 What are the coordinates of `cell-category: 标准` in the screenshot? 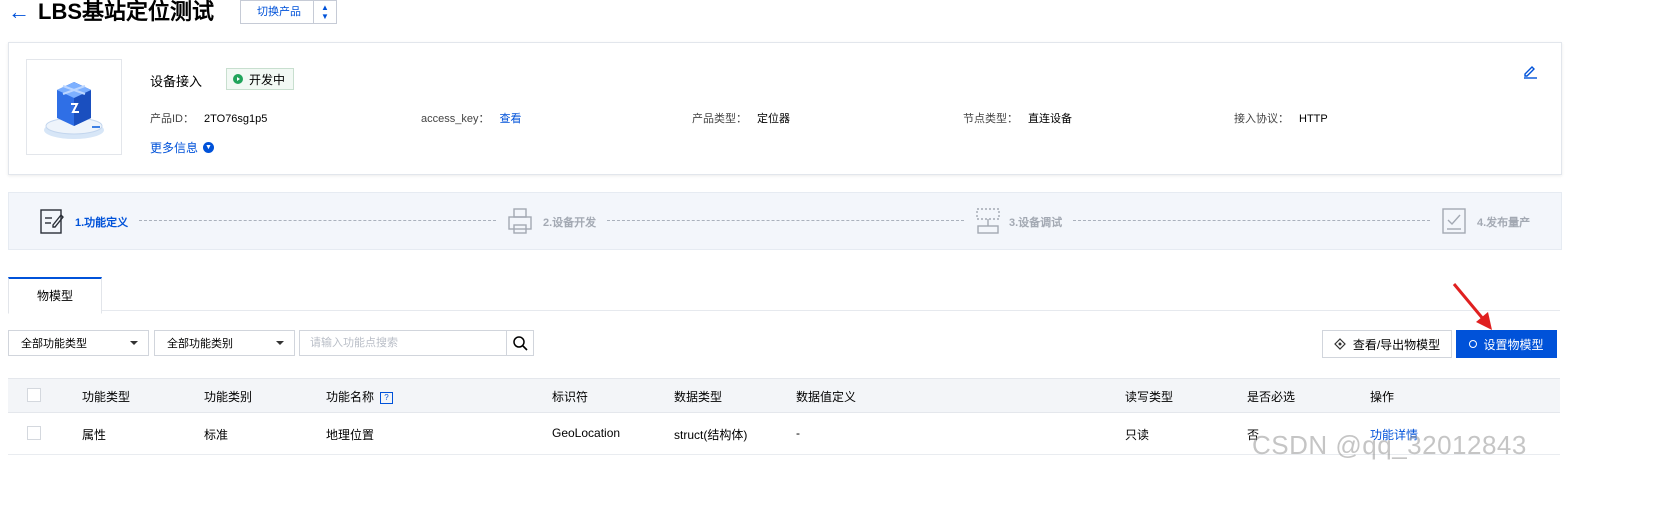 It's located at (216, 435).